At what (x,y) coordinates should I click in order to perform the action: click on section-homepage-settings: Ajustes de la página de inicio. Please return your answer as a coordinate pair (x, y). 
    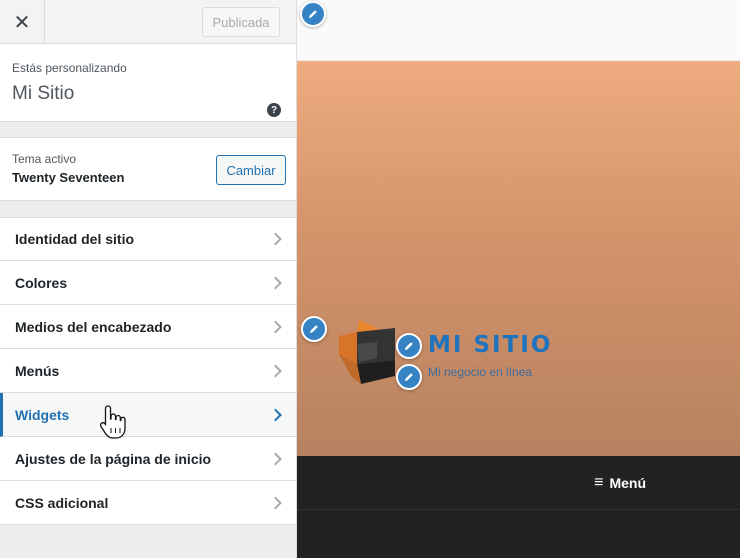
    Looking at the image, I should click on (148, 459).